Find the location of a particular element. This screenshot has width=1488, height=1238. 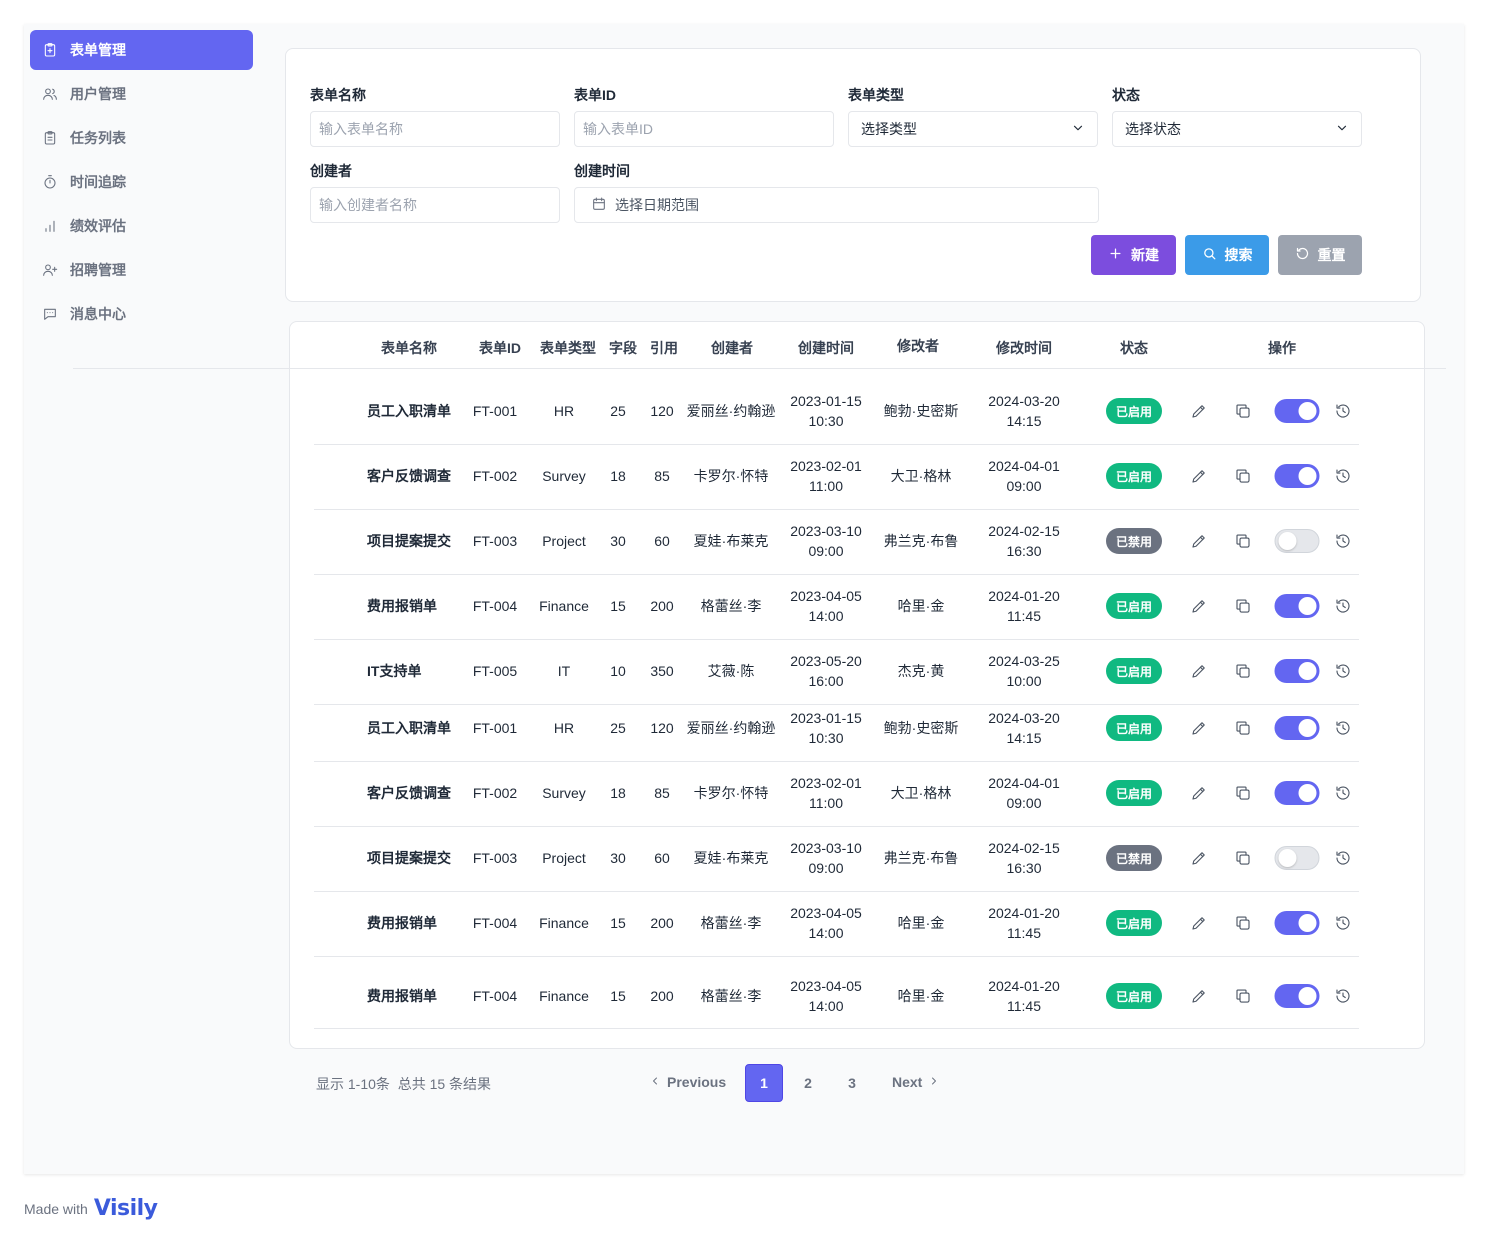

col-header-modified-time: 修改时间 is located at coordinates (1024, 348).